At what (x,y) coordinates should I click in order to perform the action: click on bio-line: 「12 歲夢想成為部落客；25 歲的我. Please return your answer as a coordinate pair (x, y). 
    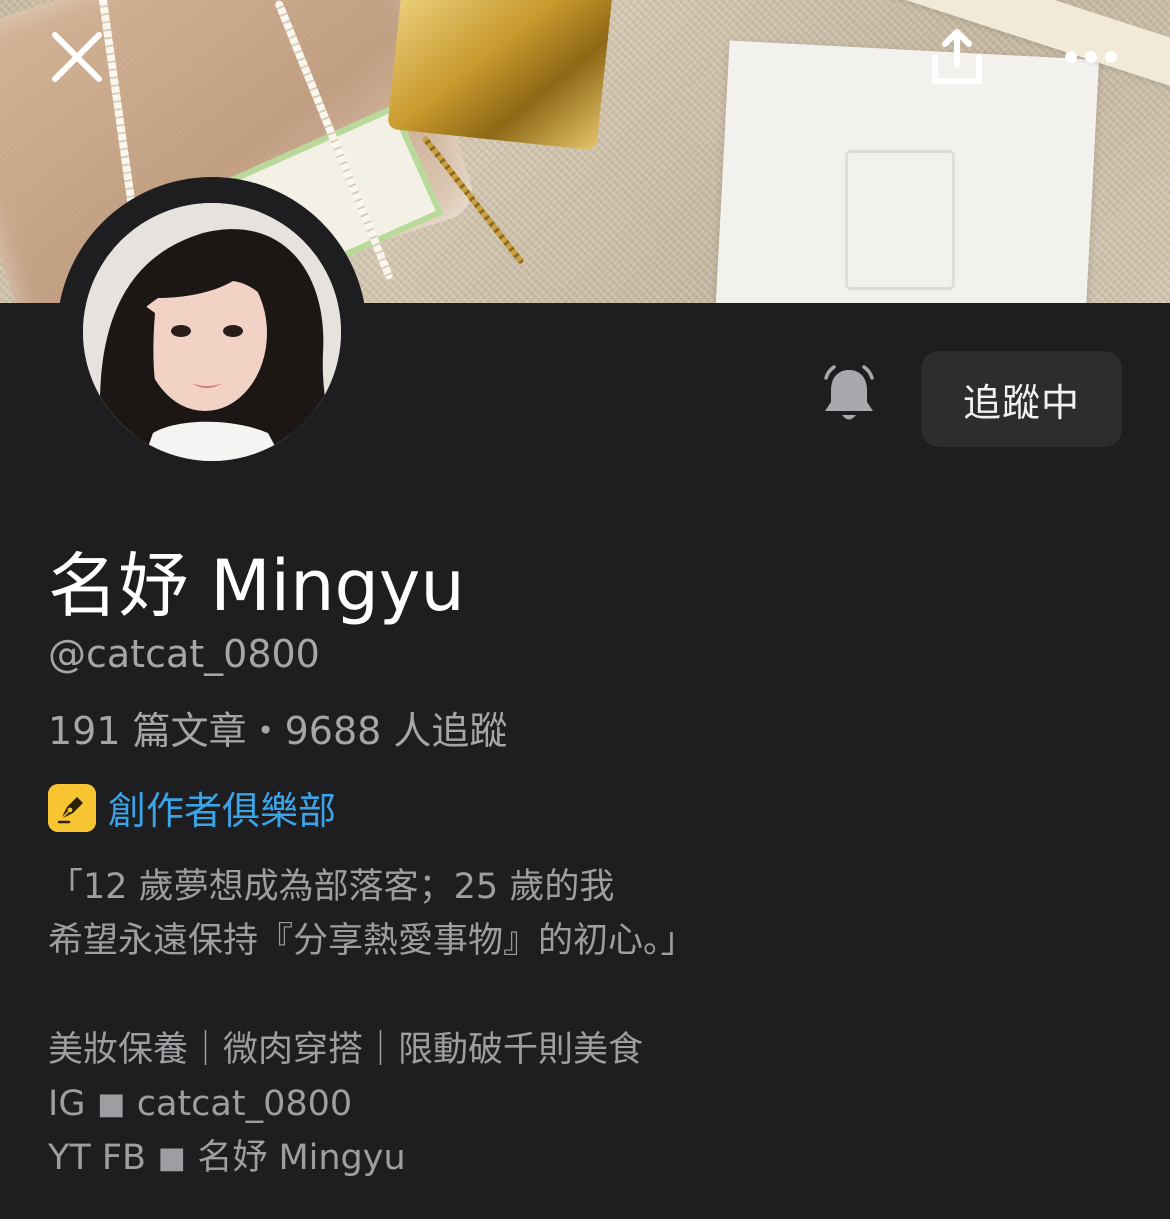
    Looking at the image, I should click on (331, 887).